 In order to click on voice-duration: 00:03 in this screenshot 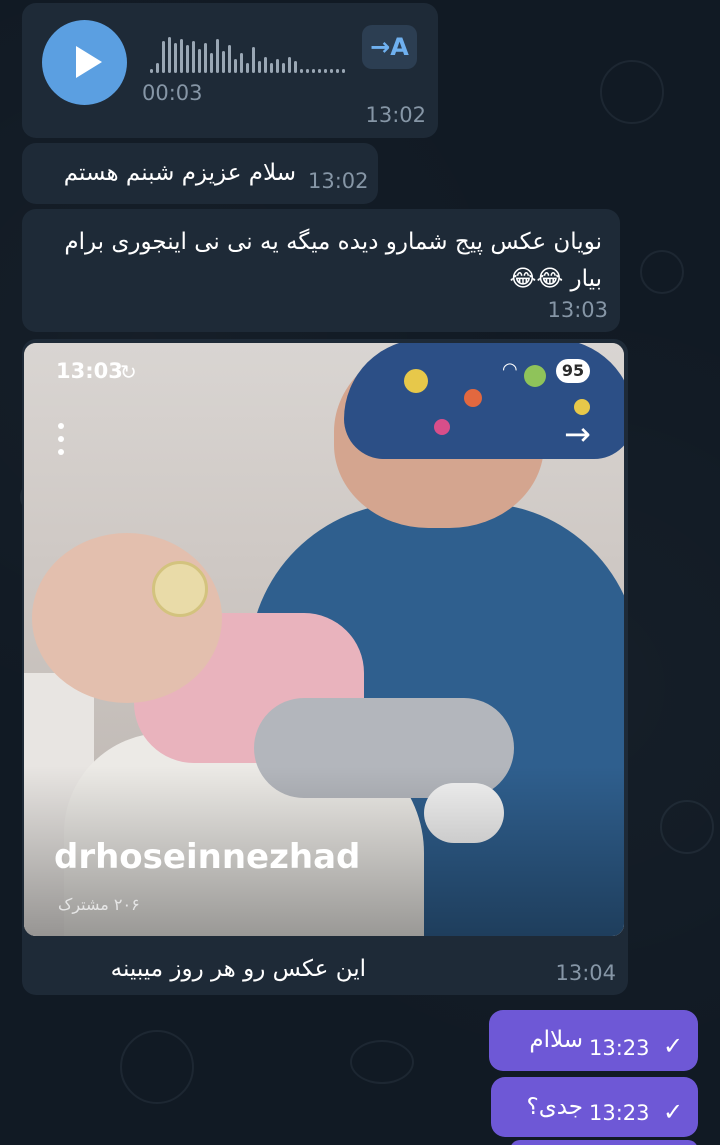, I will do `click(172, 93)`.